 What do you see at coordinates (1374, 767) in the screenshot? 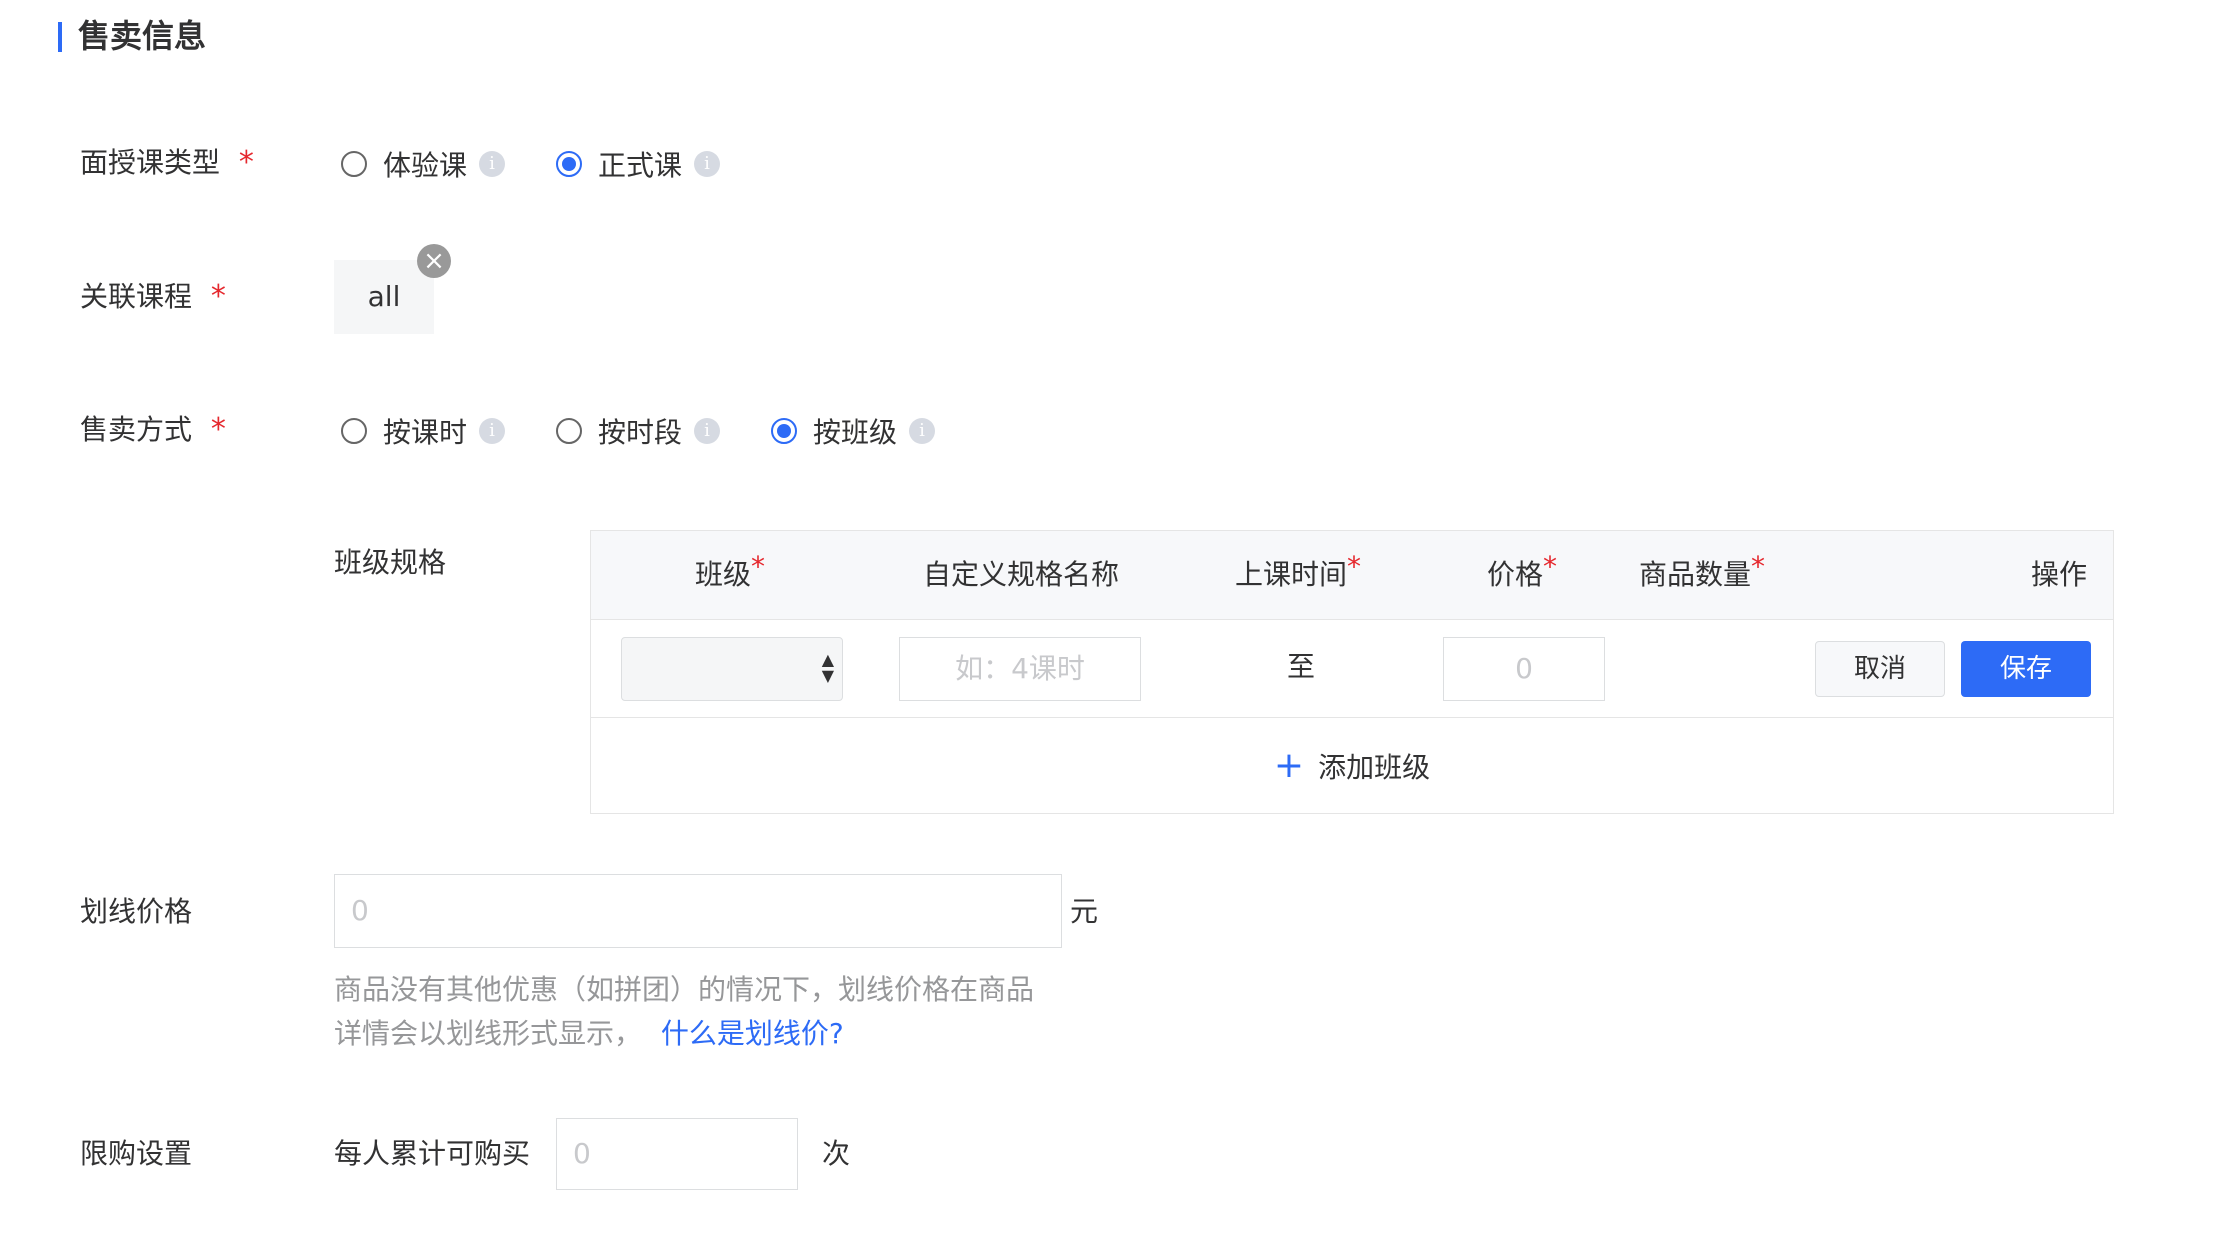
I see `add-class-label: 添加班级` at bounding box center [1374, 767].